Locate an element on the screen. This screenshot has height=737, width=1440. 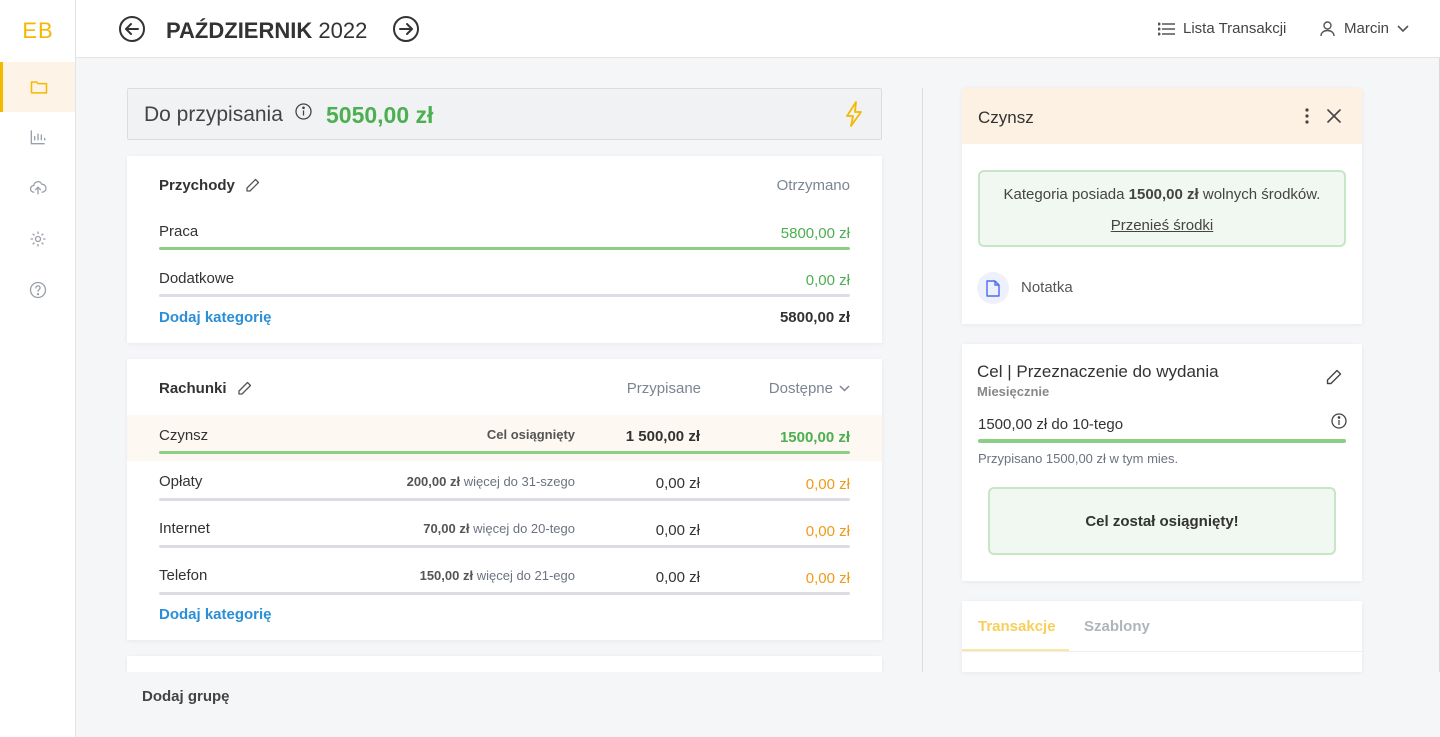
bill-row-available: 1500,00 zł is located at coordinates (815, 437).